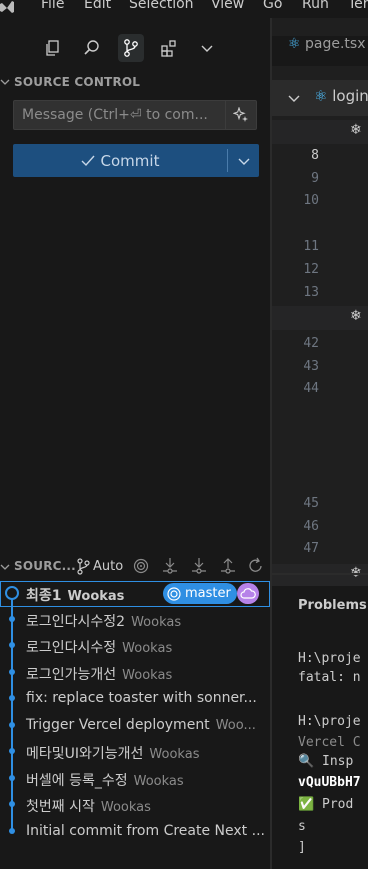  I want to click on explorer-icon, so click(53, 48).